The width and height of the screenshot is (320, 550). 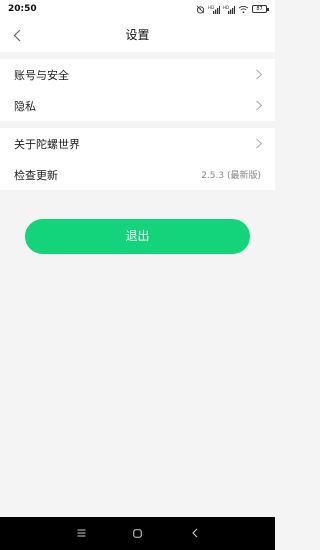 I want to click on system-nav-bar, so click(x=137, y=533).